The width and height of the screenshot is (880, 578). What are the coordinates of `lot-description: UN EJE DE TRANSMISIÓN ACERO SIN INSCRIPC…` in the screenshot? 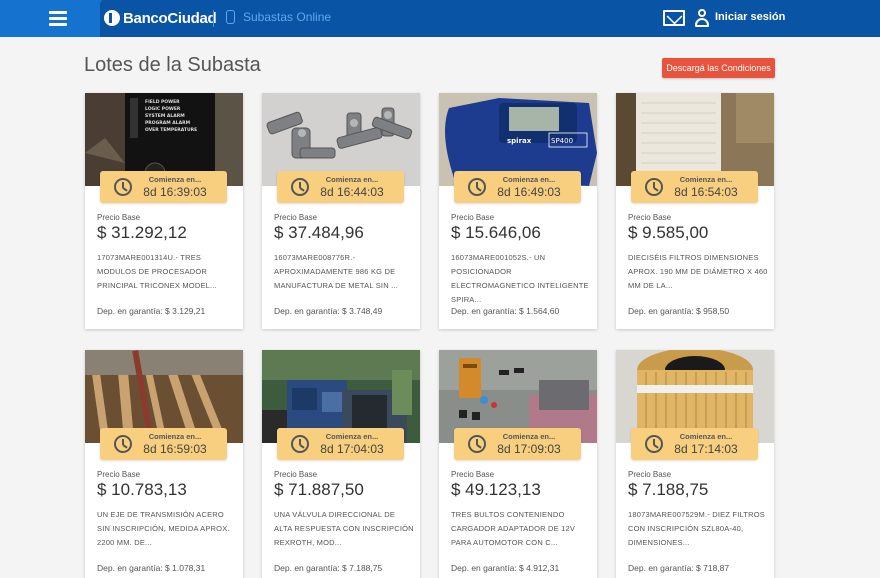 It's located at (163, 528).